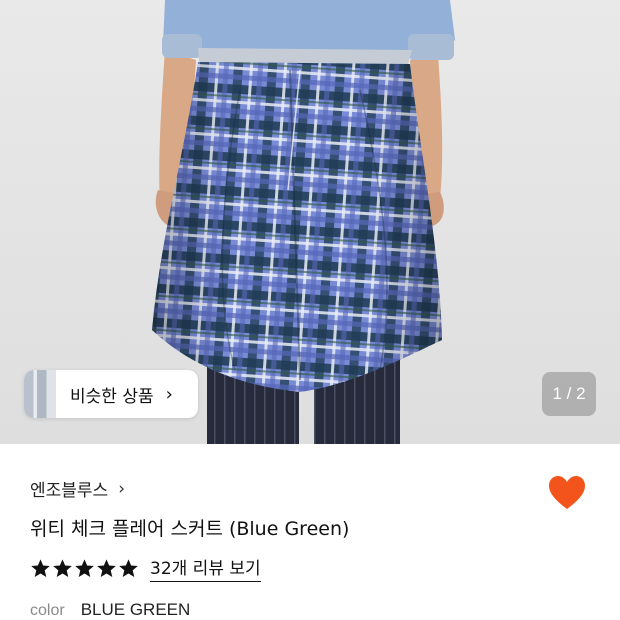 Image resolution: width=620 pixels, height=620 pixels. I want to click on similar-products-label: 비슷한 상품, so click(112, 396).